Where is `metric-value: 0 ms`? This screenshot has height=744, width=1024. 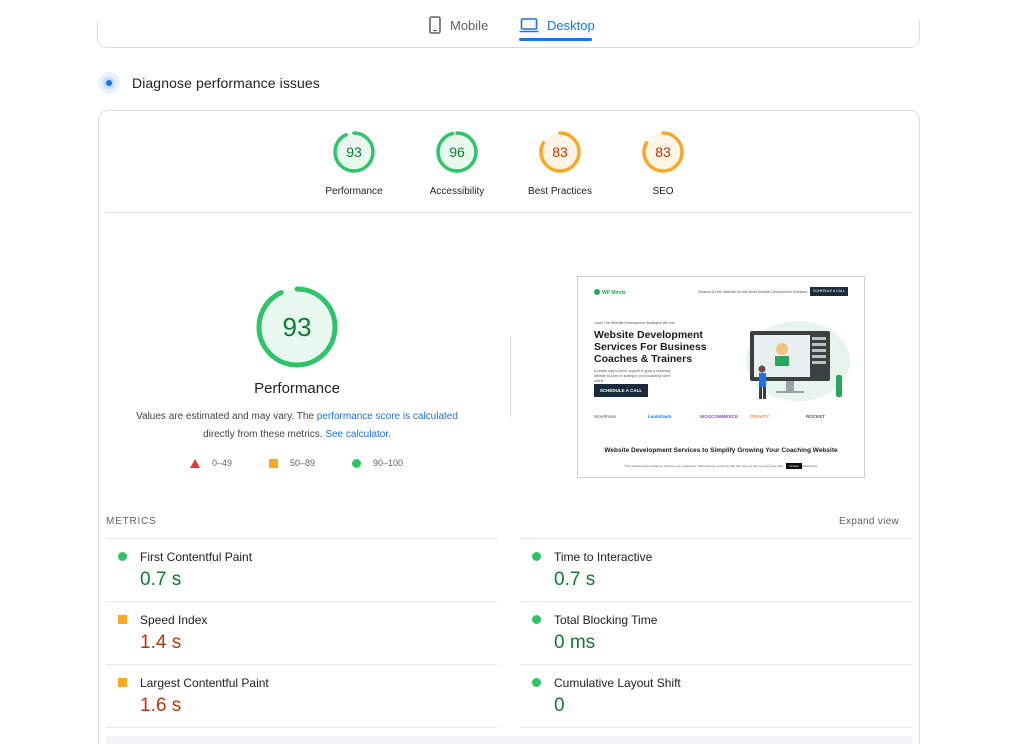 metric-value: 0 ms is located at coordinates (575, 642).